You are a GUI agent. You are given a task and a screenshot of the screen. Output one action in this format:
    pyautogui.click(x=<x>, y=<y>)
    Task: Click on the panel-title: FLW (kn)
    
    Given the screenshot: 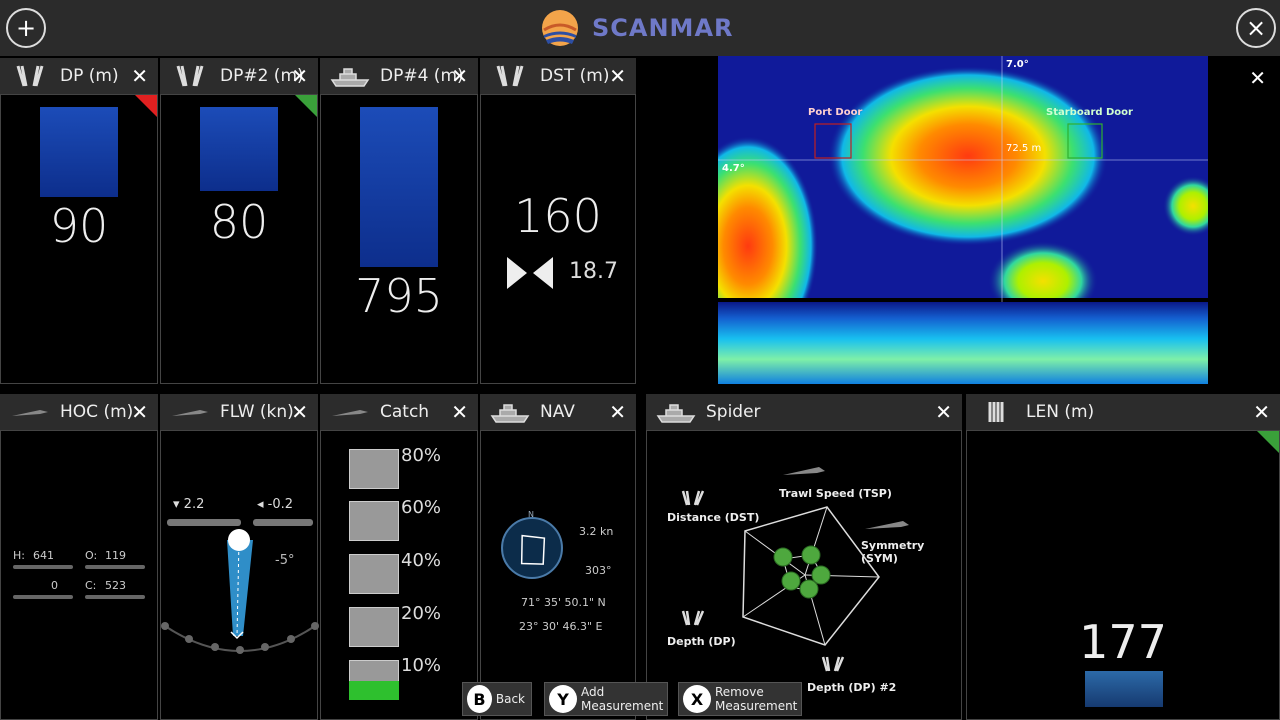 What is the action you would take?
    pyautogui.click(x=257, y=412)
    